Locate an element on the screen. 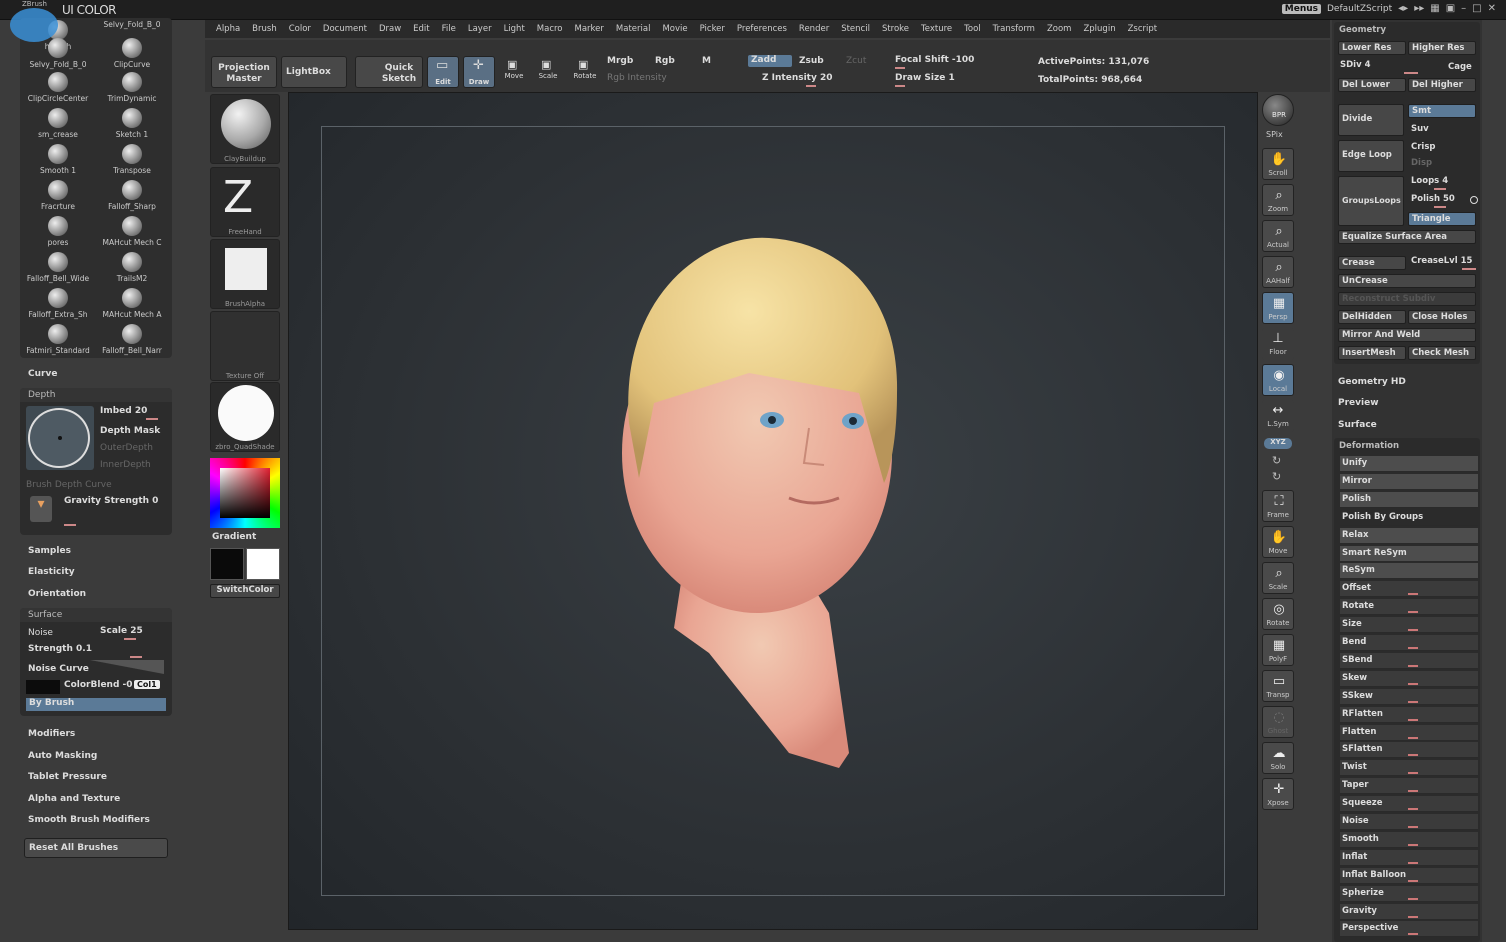 The height and width of the screenshot is (942, 1506). deform-noise: Noise is located at coordinates (1409, 822).